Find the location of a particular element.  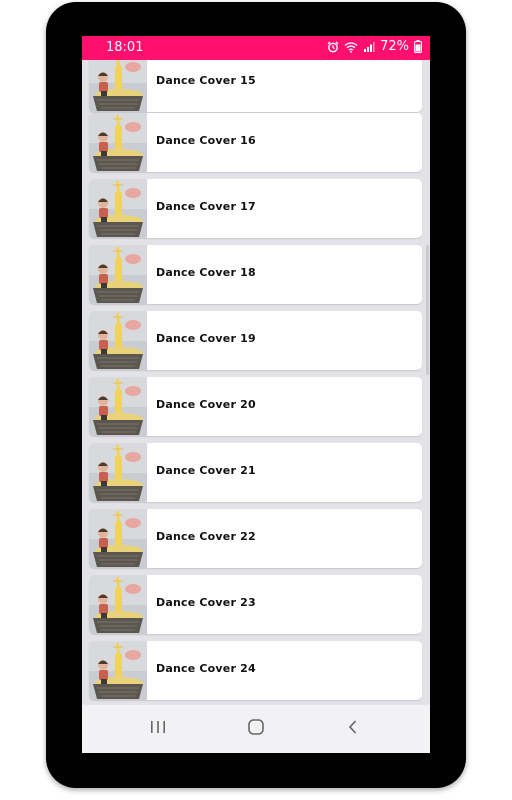

list-item: Dance Cover 19 is located at coordinates (255, 340).